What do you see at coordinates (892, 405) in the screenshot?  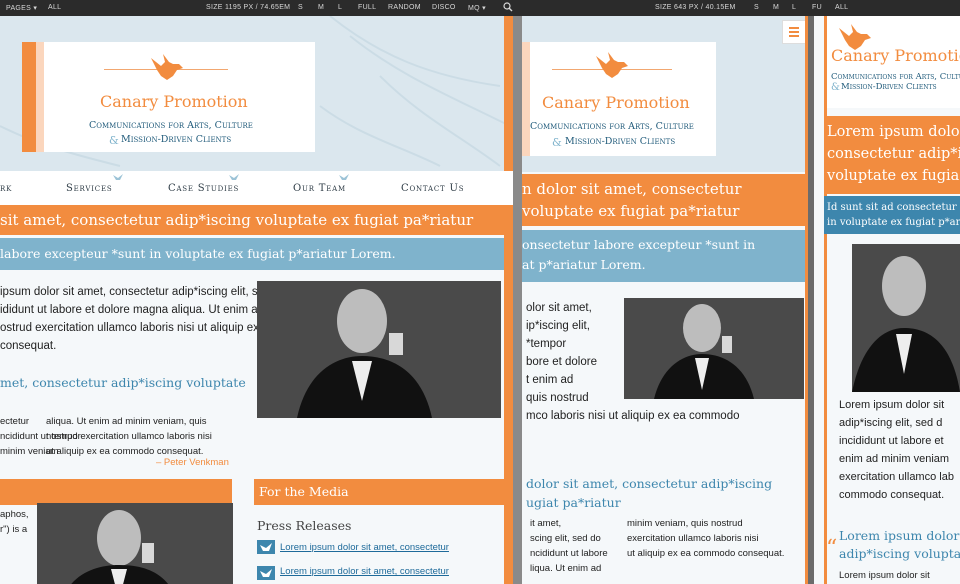 I see `intro-3-line-1: Lorem ipsum dolor sit` at bounding box center [892, 405].